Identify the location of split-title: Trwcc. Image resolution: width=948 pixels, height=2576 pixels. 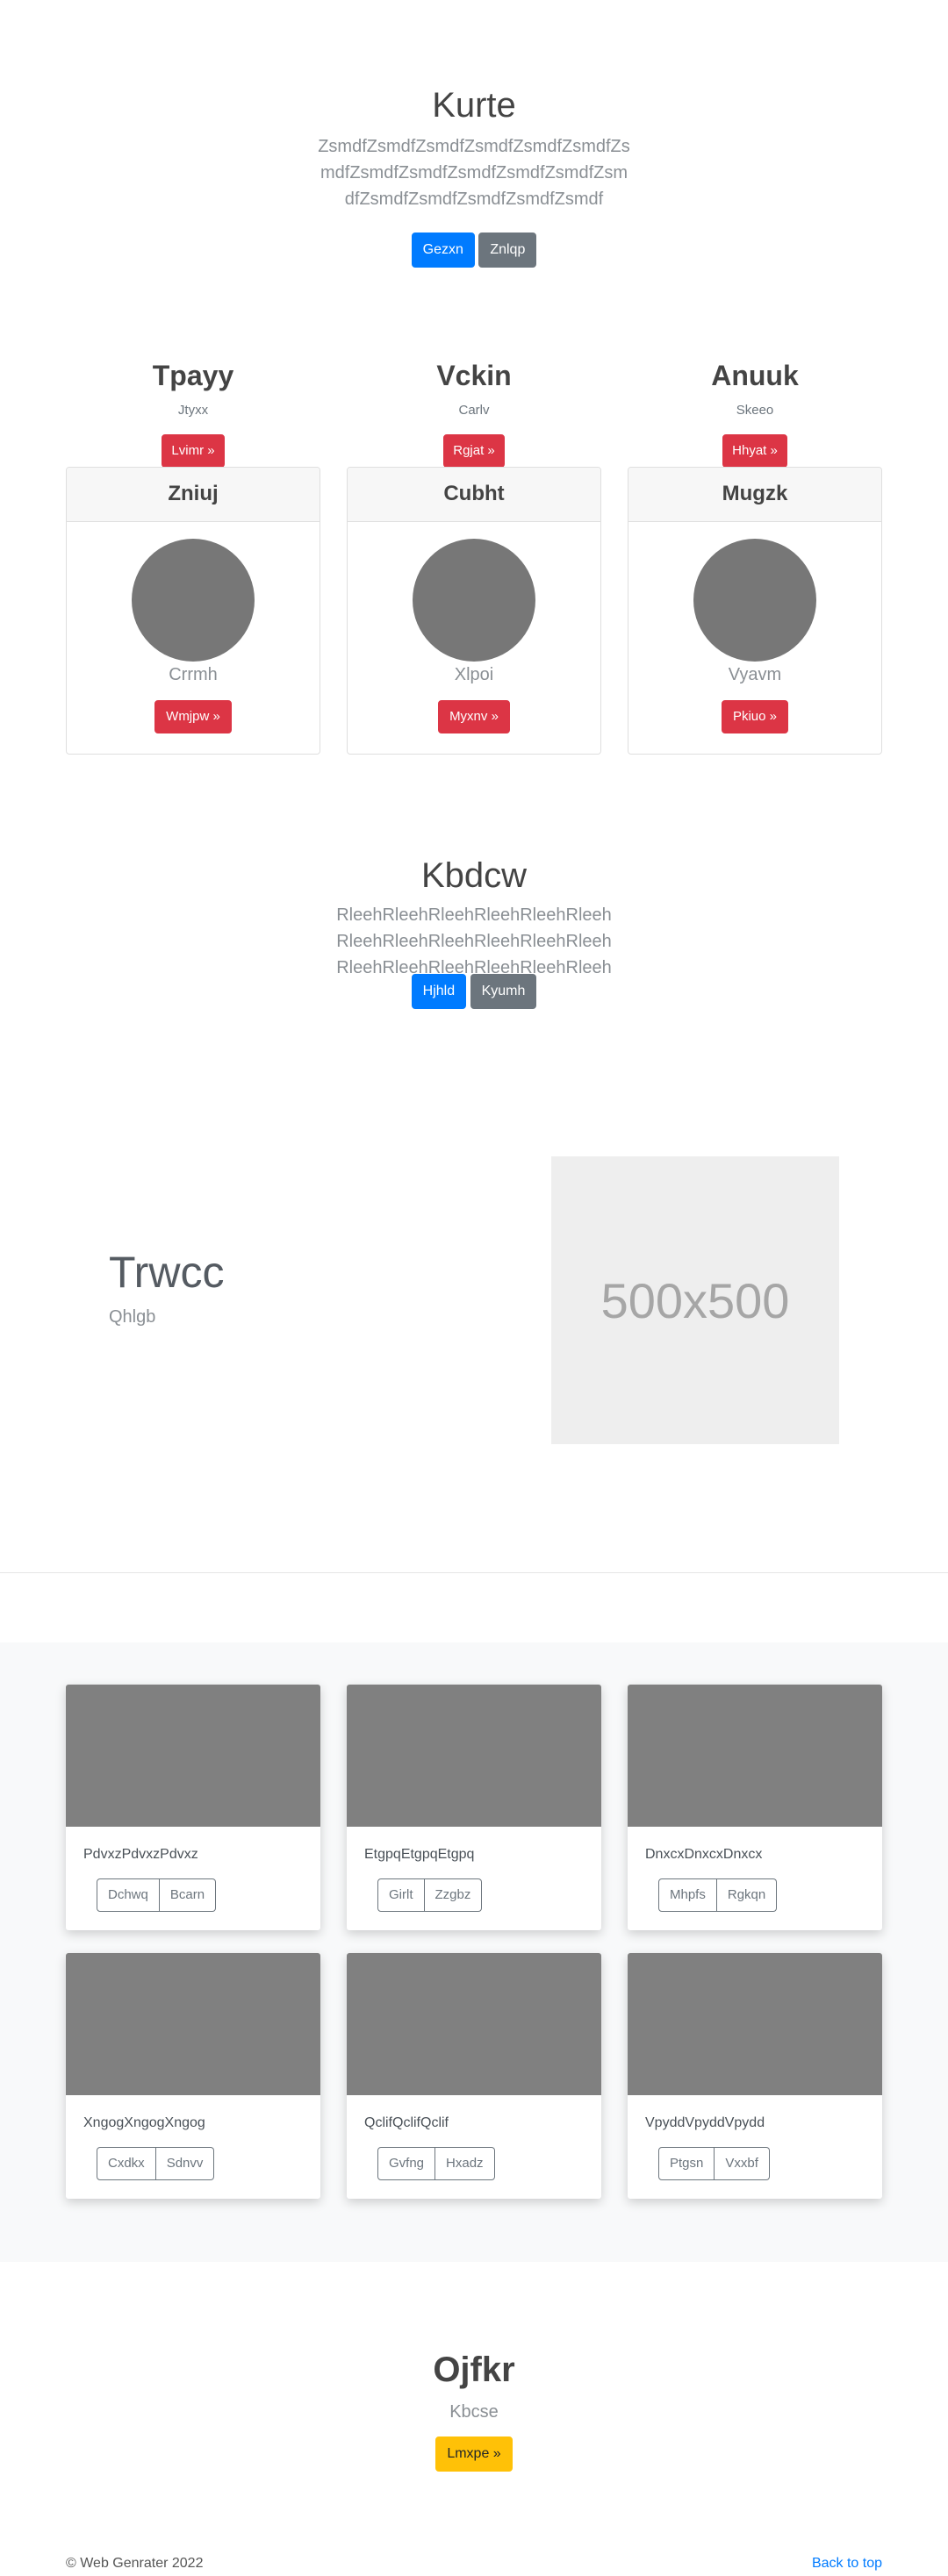
(167, 1272).